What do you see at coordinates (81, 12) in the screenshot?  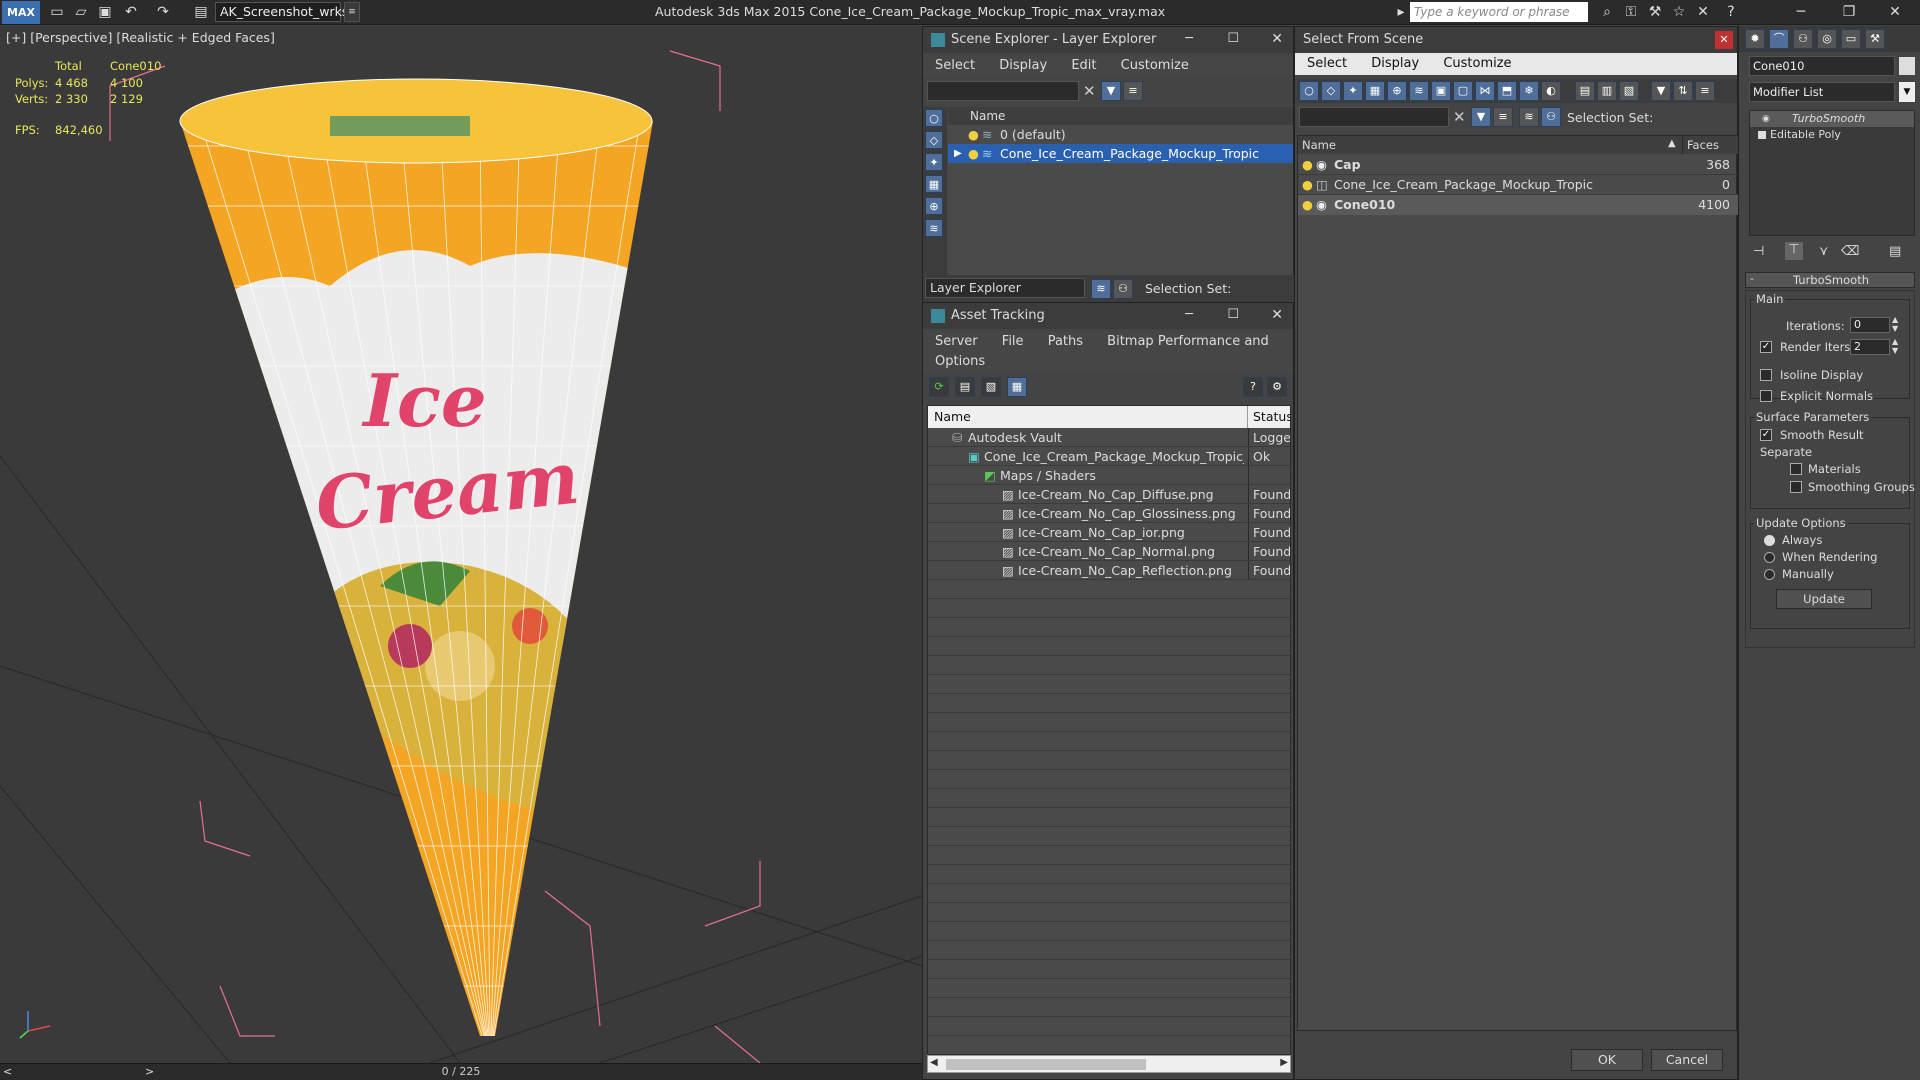 I see `open-file-icon: ▱` at bounding box center [81, 12].